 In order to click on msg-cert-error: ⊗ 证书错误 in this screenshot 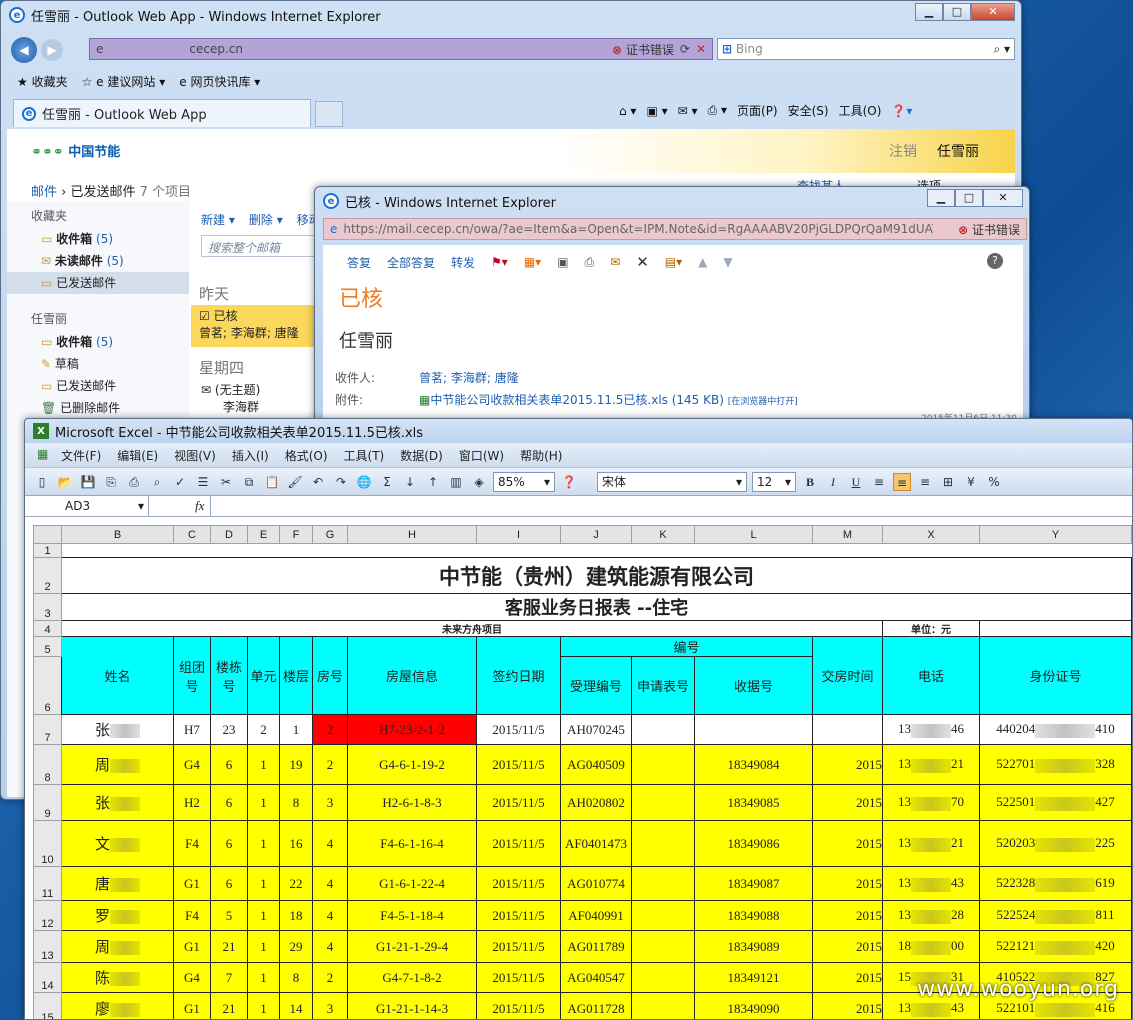, I will do `click(989, 229)`.